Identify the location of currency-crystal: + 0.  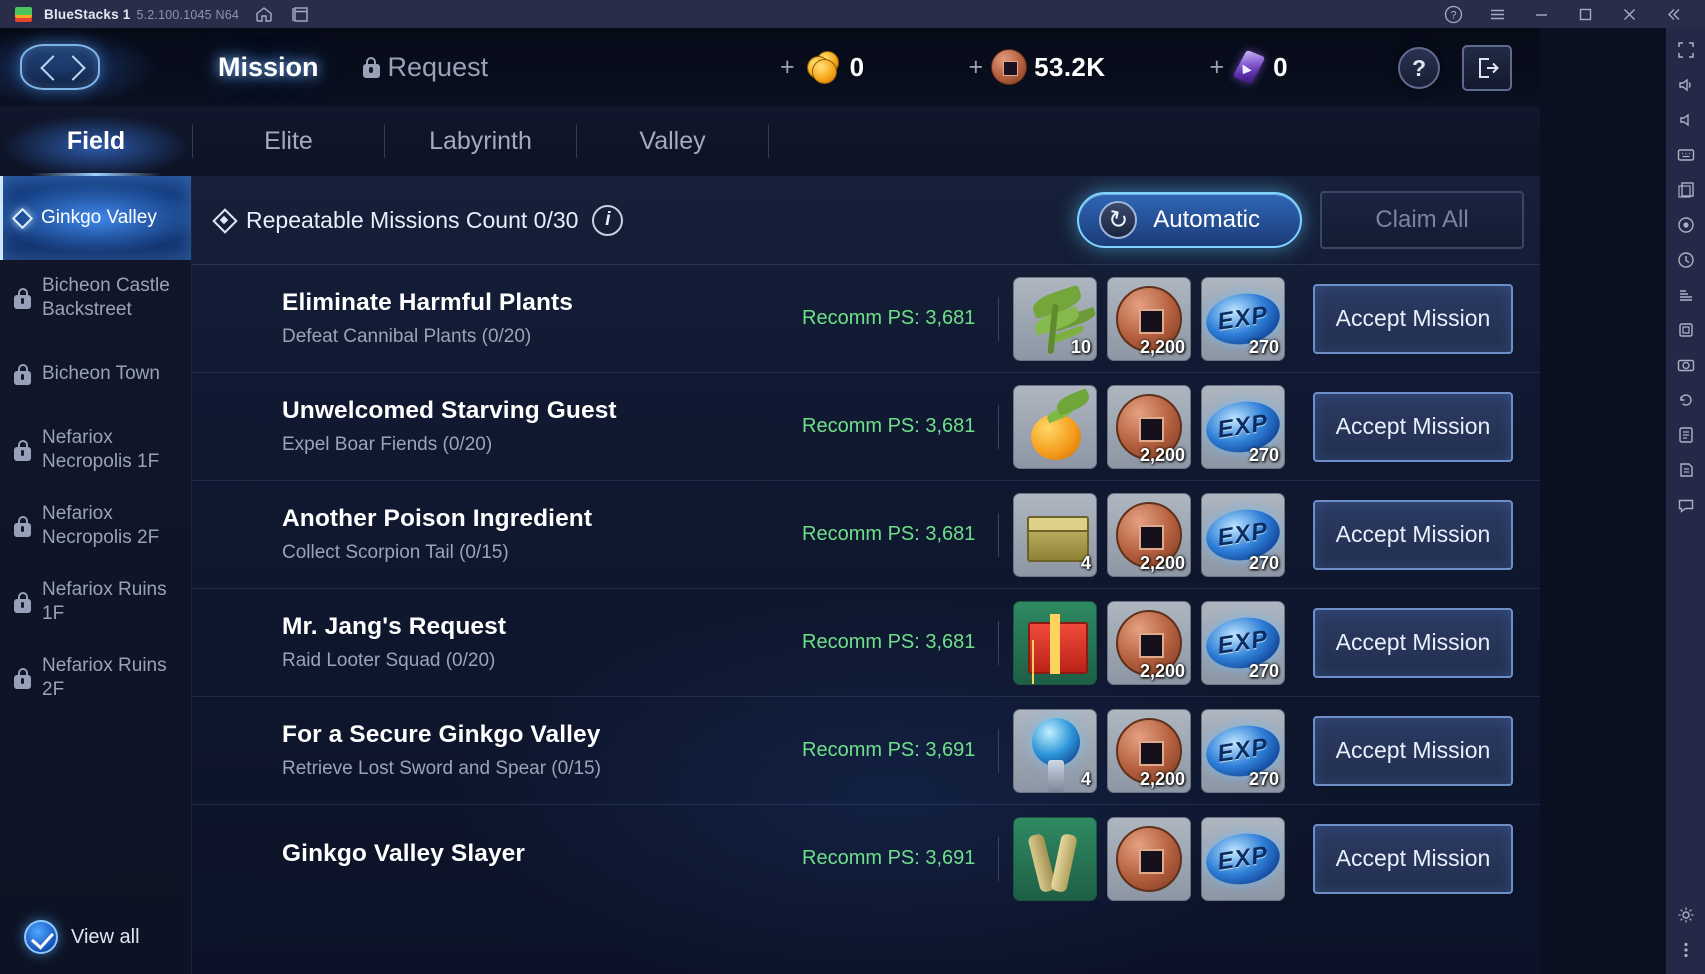
(1248, 67).